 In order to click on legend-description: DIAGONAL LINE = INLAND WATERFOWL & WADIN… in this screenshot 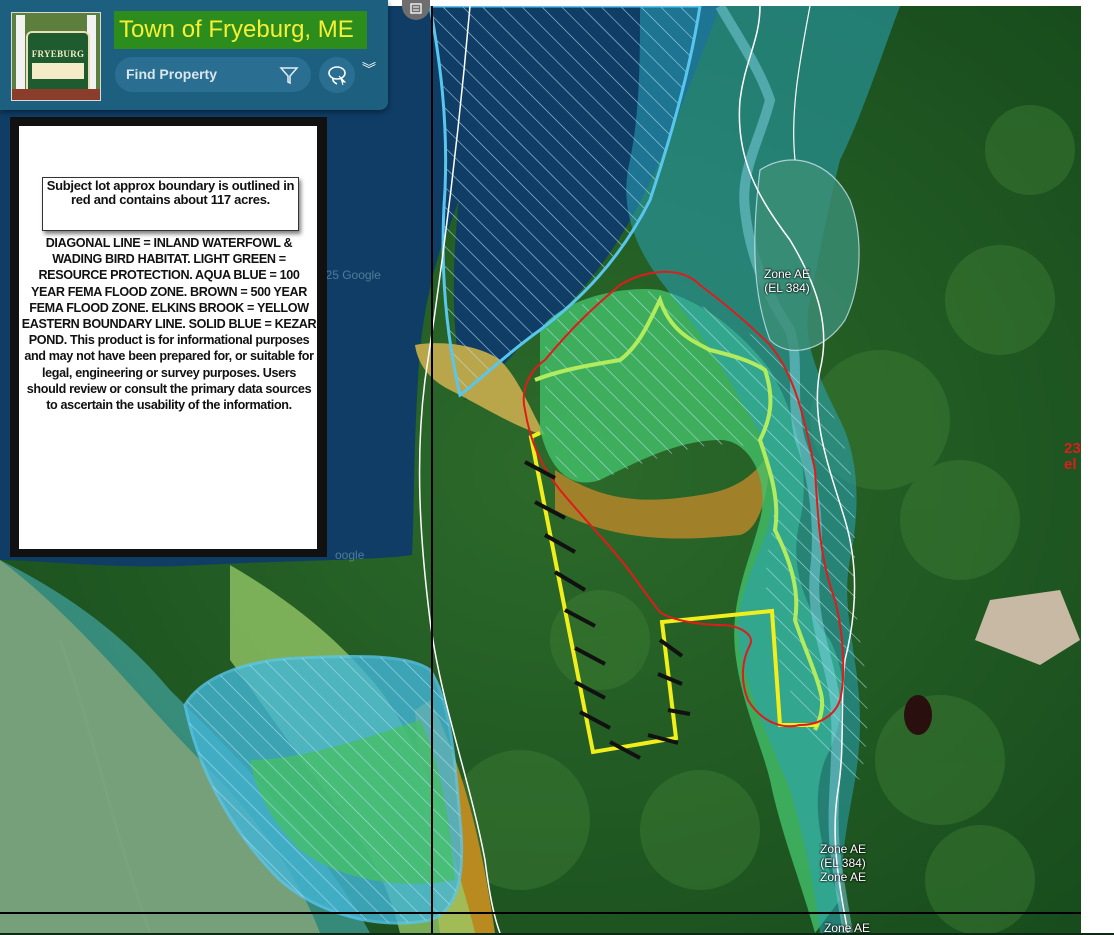, I will do `click(169, 324)`.